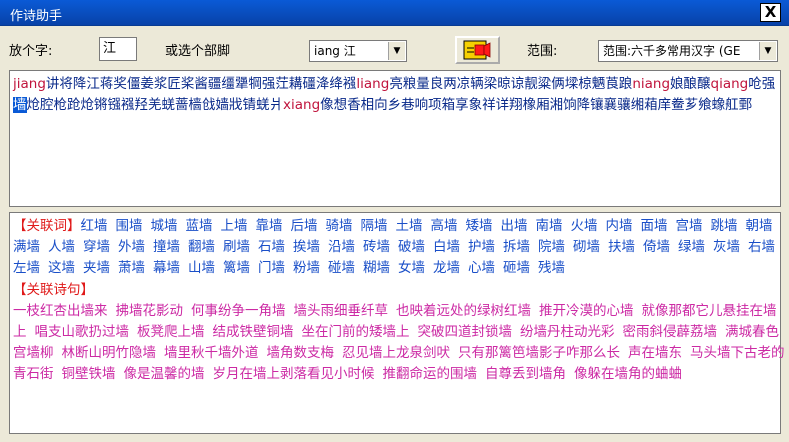  What do you see at coordinates (516, 247) in the screenshot?
I see `related-word: 拆墙` at bounding box center [516, 247].